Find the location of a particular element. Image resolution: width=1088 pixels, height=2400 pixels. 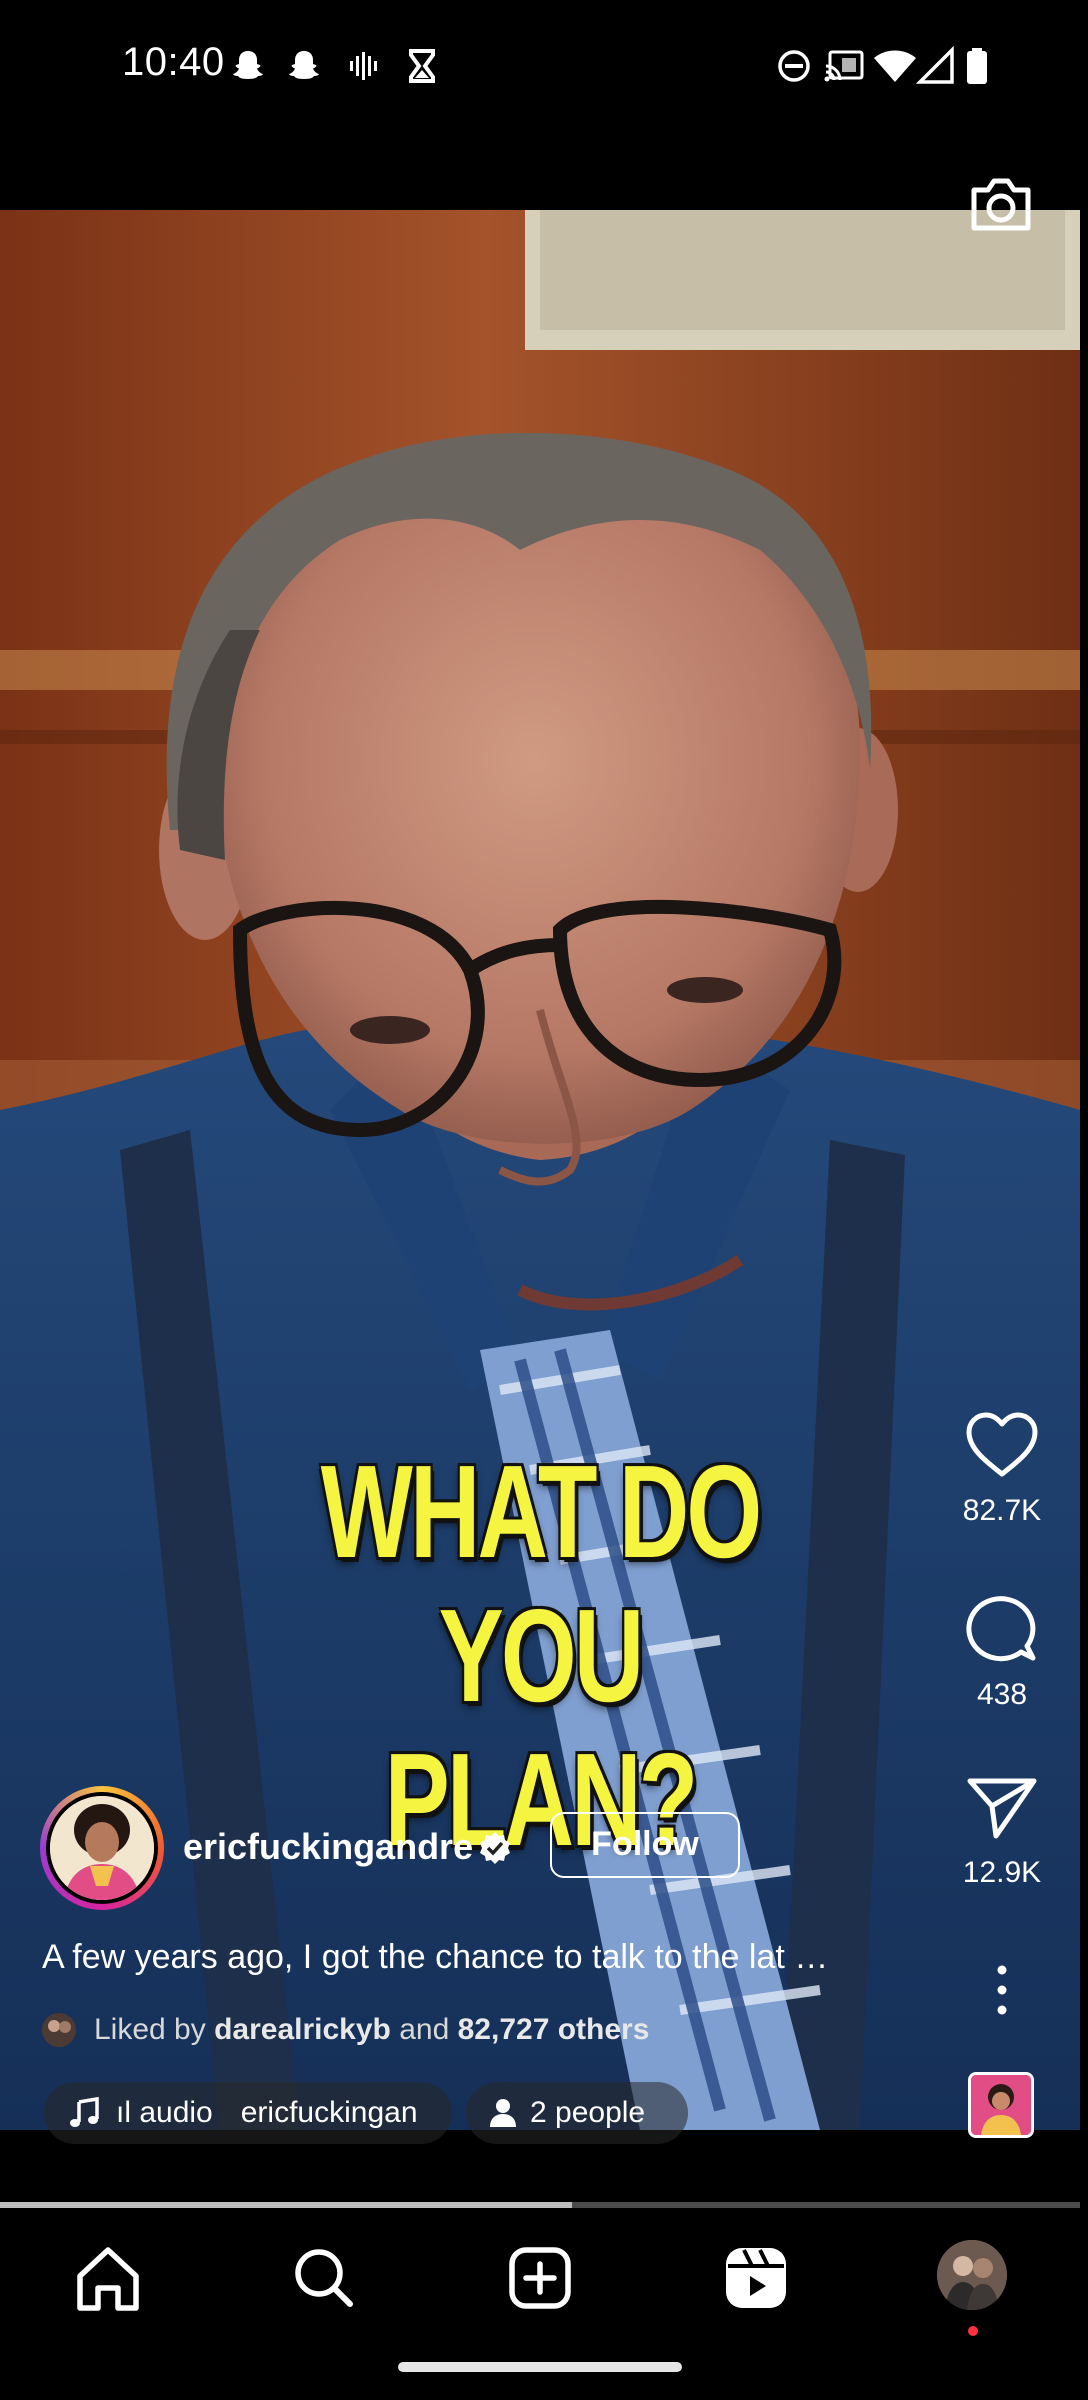

liked-others: 82,727 others is located at coordinates (554, 2030).